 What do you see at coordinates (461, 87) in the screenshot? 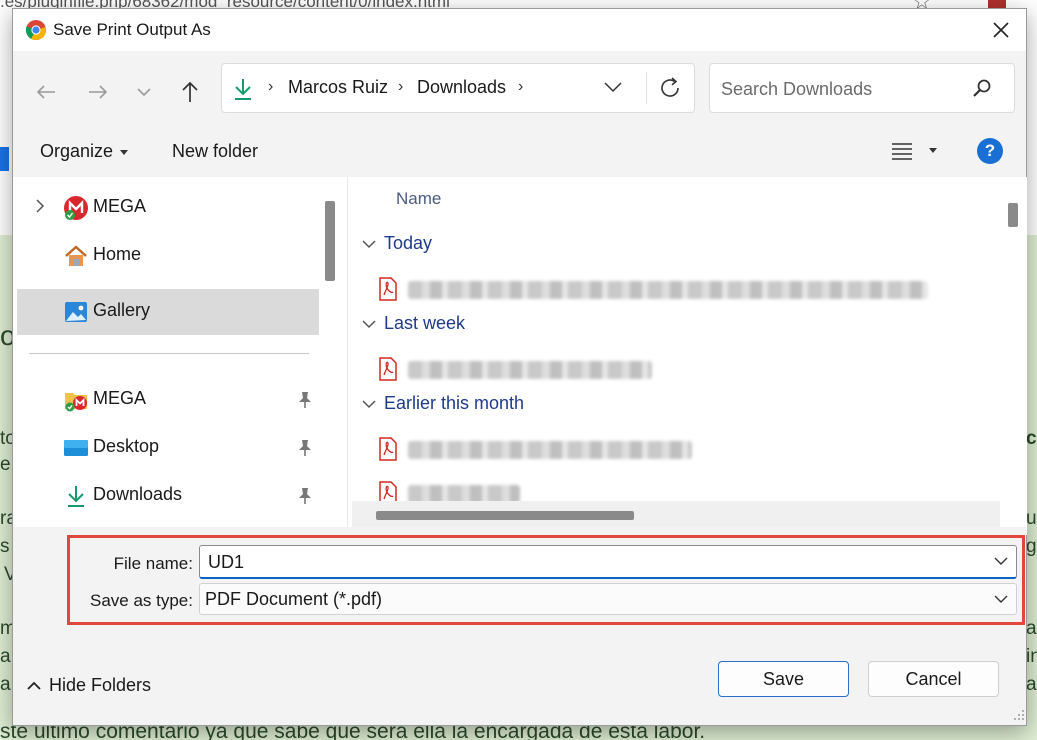
I see `breadcrumb-downloads: Downloads` at bounding box center [461, 87].